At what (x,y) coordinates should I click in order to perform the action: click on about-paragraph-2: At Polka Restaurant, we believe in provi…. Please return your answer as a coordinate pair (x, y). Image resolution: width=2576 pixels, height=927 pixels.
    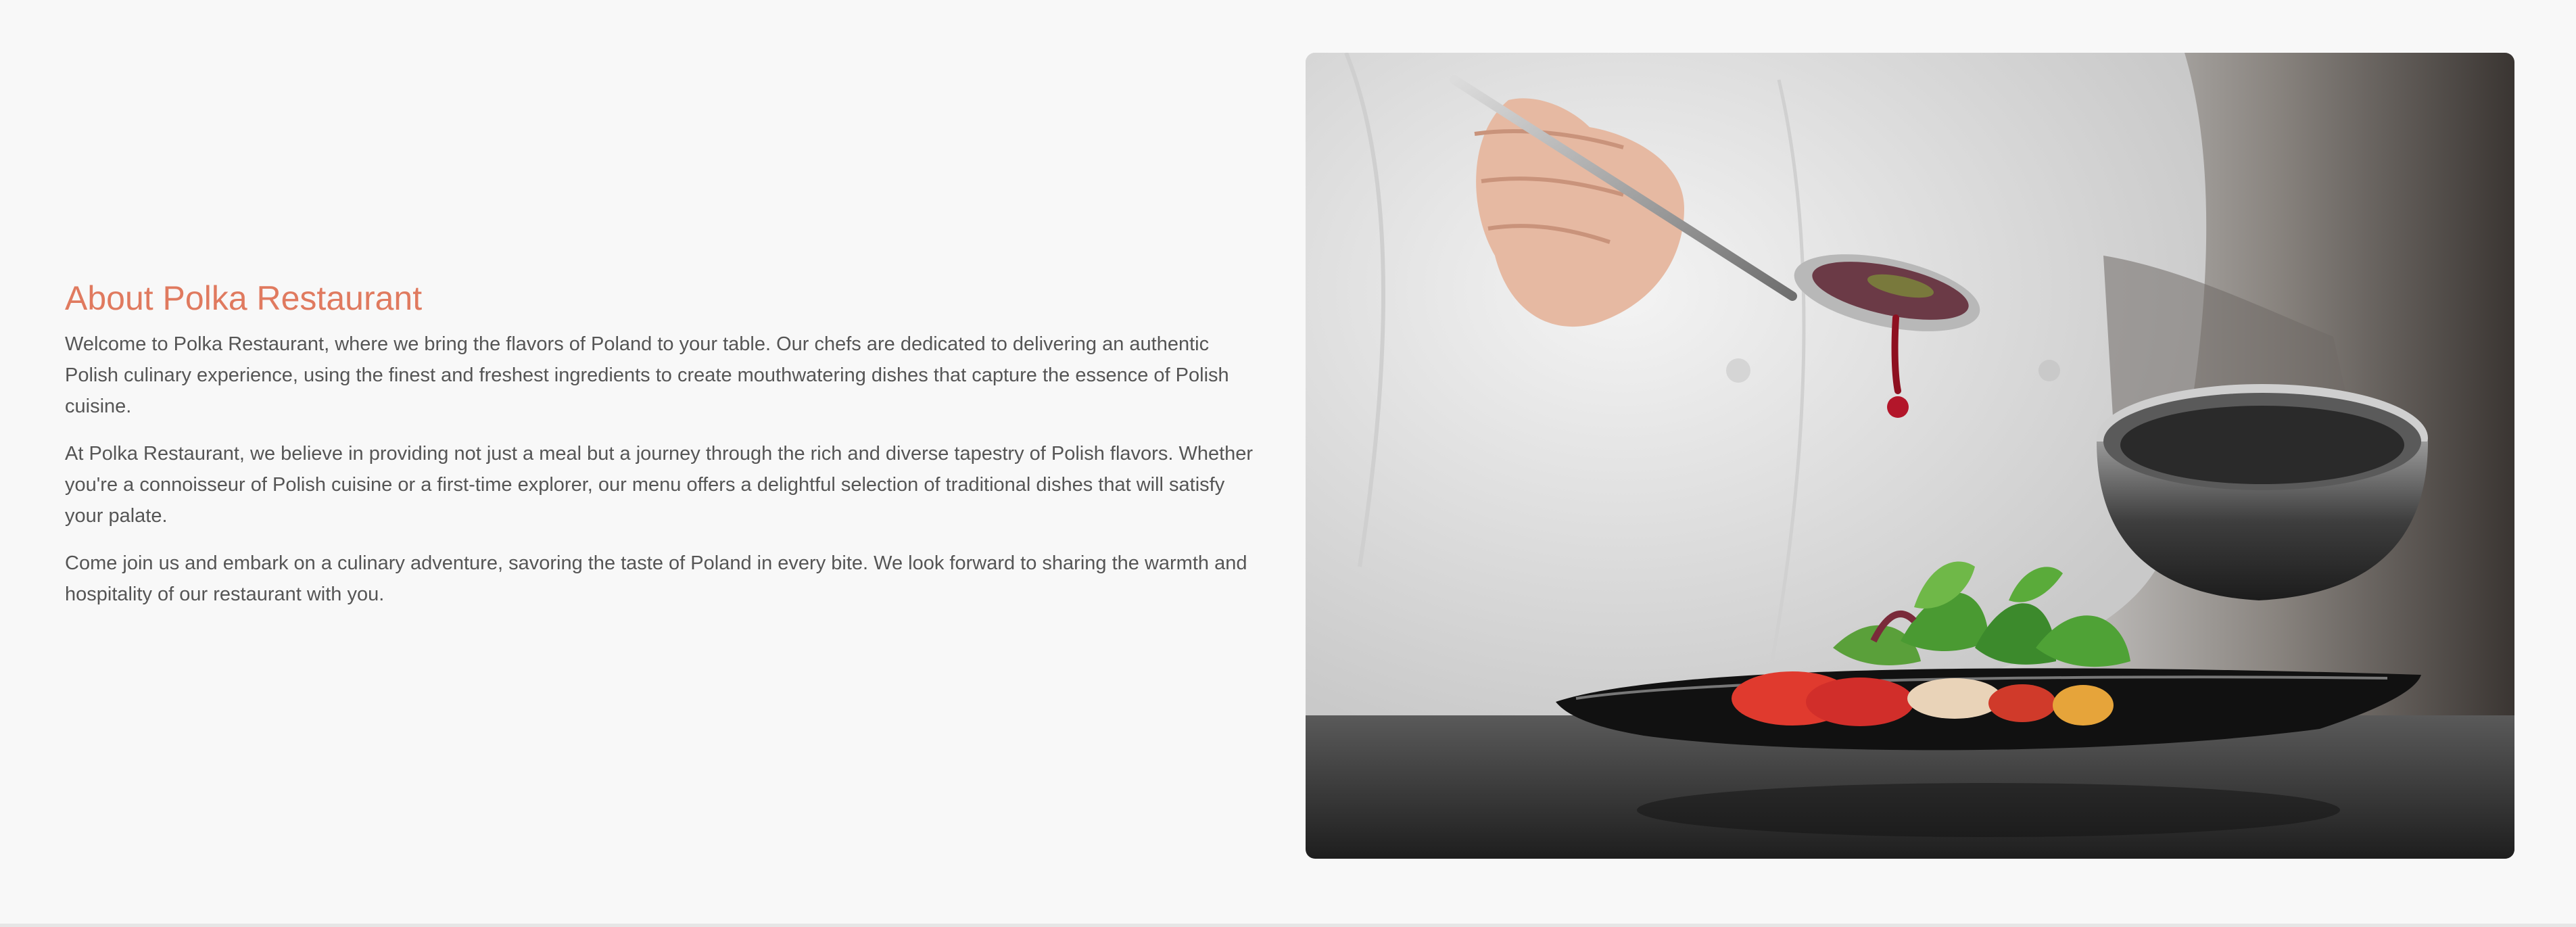
    Looking at the image, I should click on (659, 485).